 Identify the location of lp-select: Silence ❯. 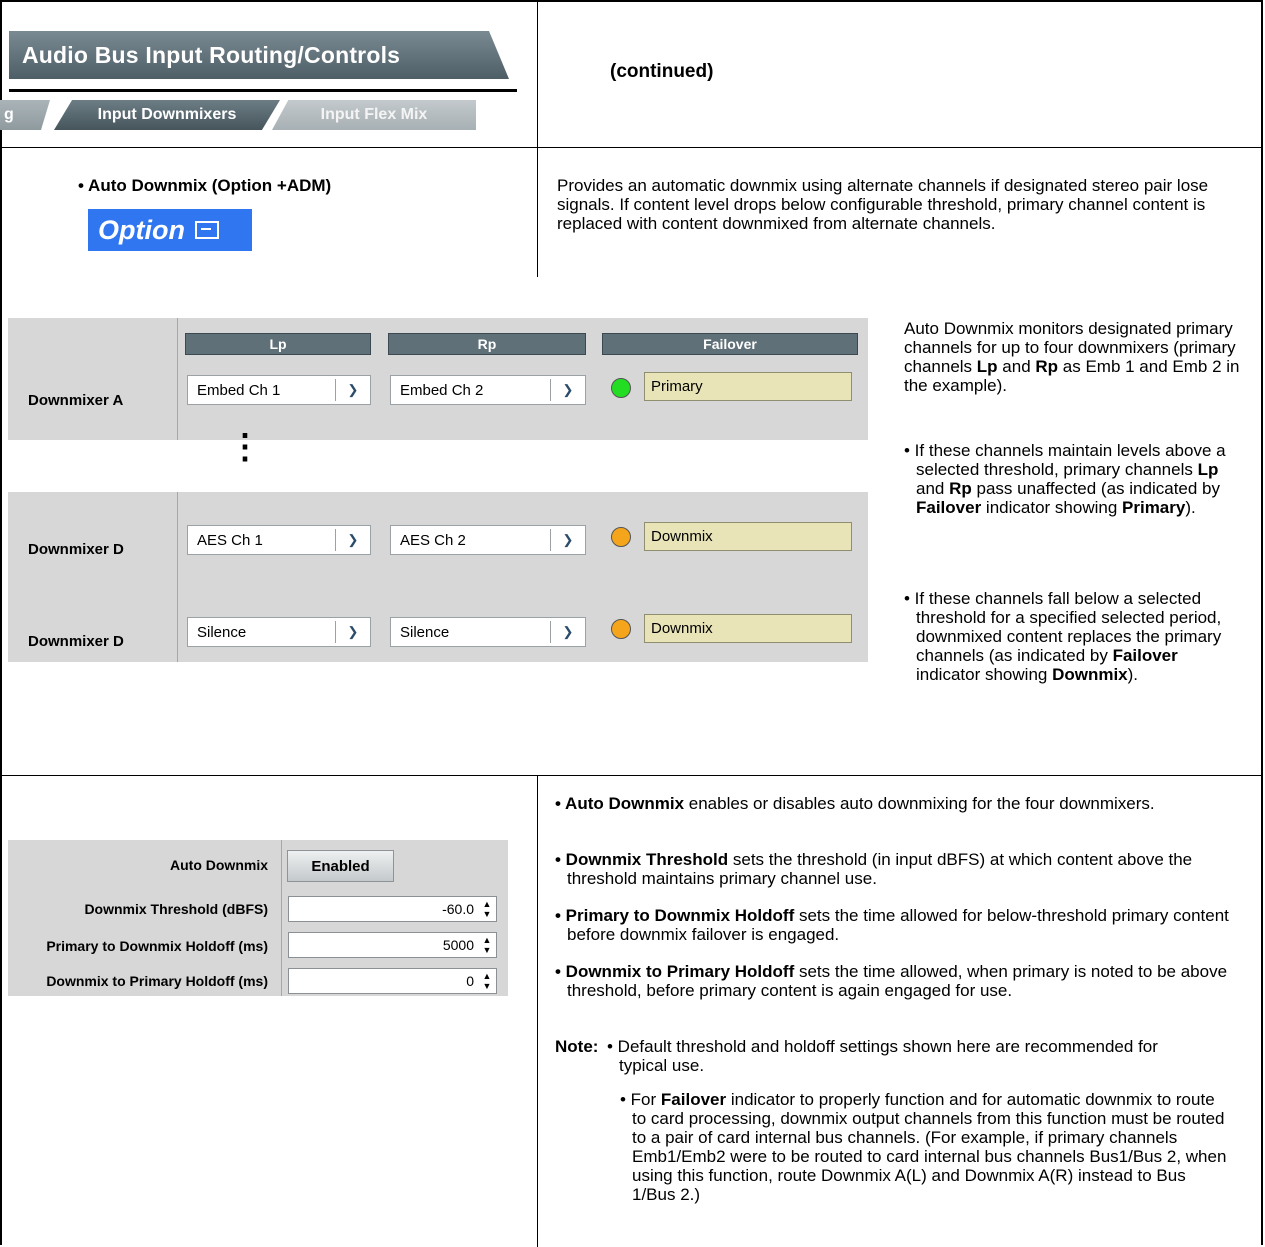
(279, 632).